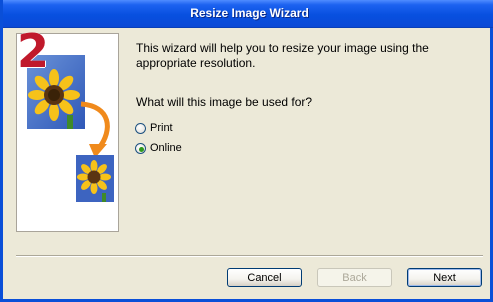 The height and width of the screenshot is (302, 493). I want to click on next-button: Next, so click(444, 277).